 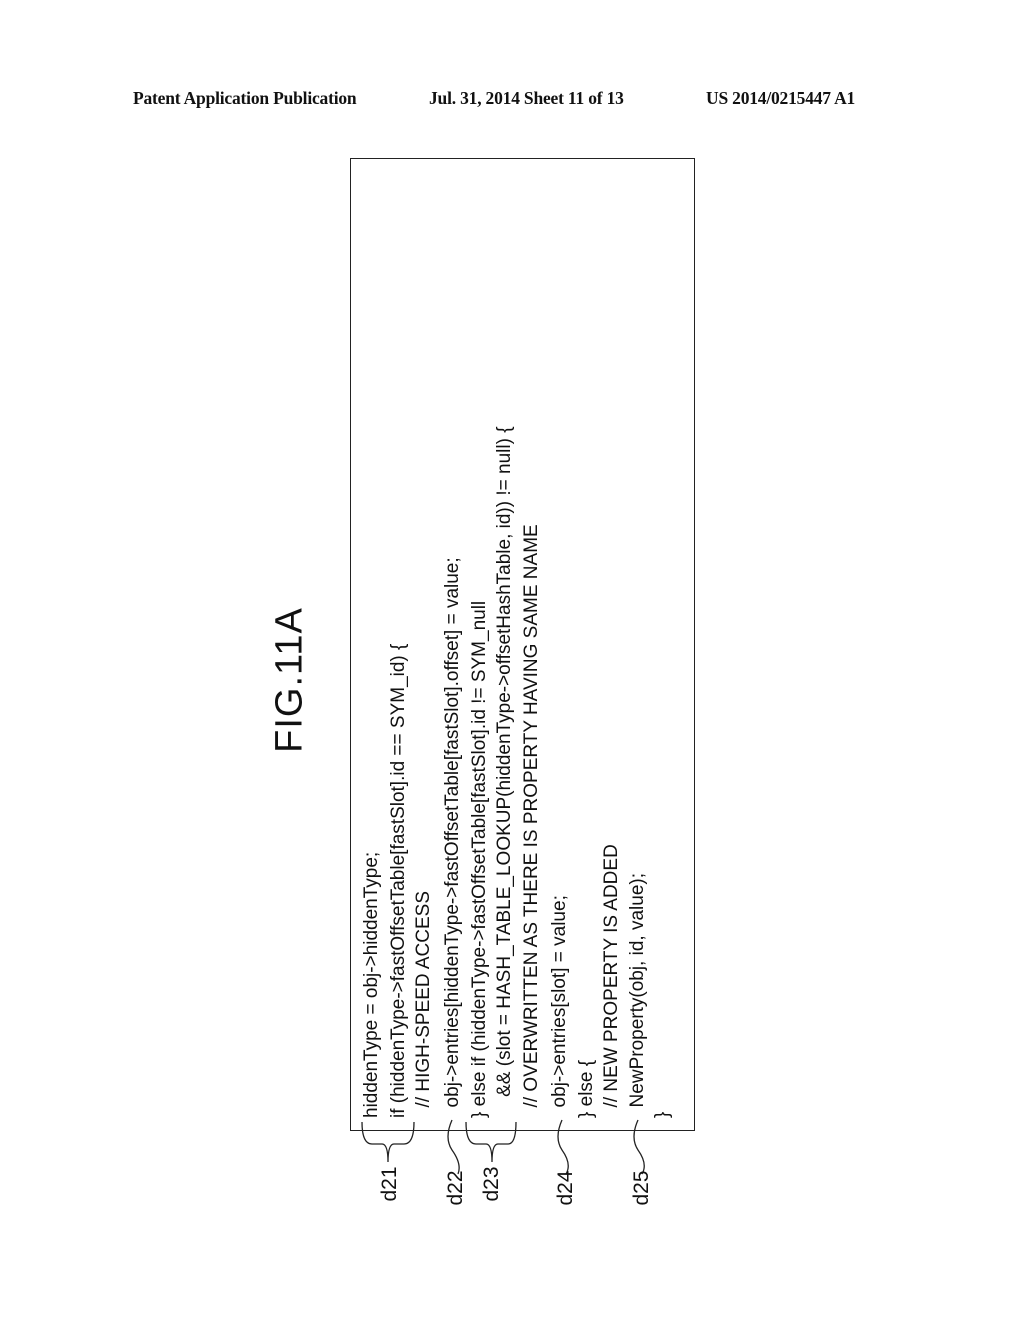 I want to click on reference-label-d23: d23, so click(x=491, y=1184).